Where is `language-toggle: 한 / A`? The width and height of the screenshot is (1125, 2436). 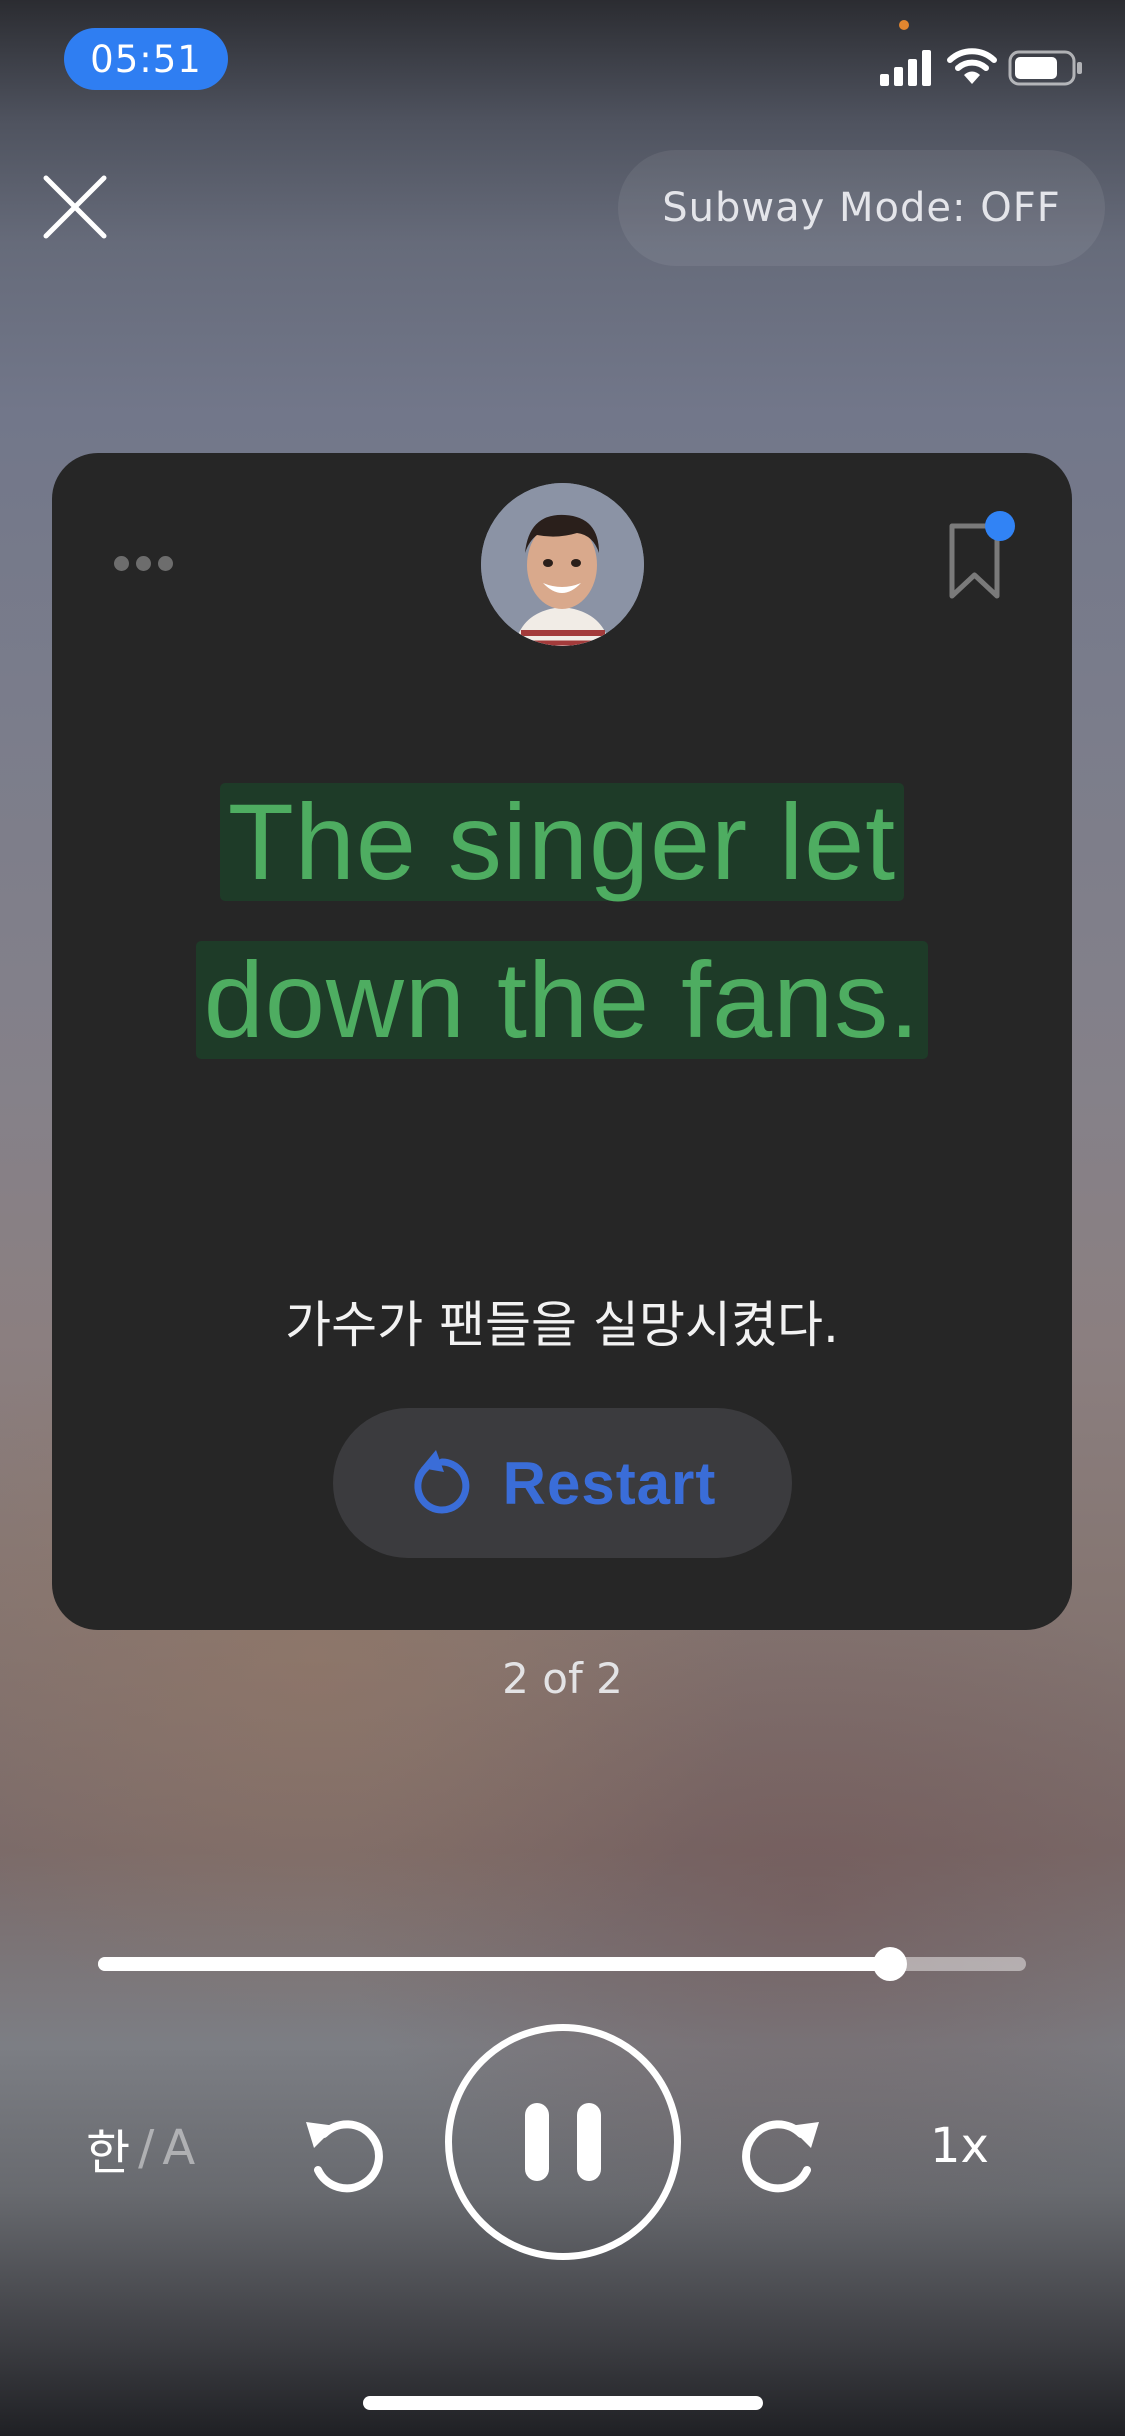 language-toggle: 한 / A is located at coordinates (140, 2148).